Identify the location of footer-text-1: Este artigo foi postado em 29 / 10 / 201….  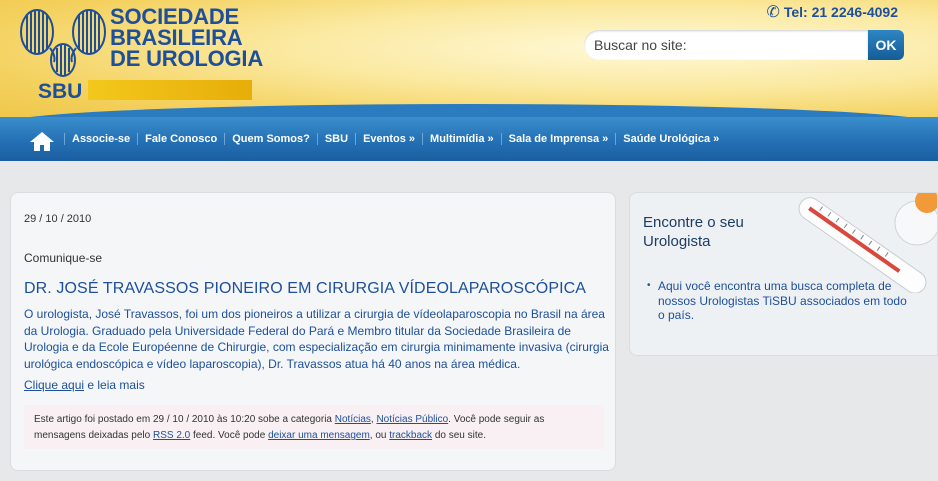
(184, 419).